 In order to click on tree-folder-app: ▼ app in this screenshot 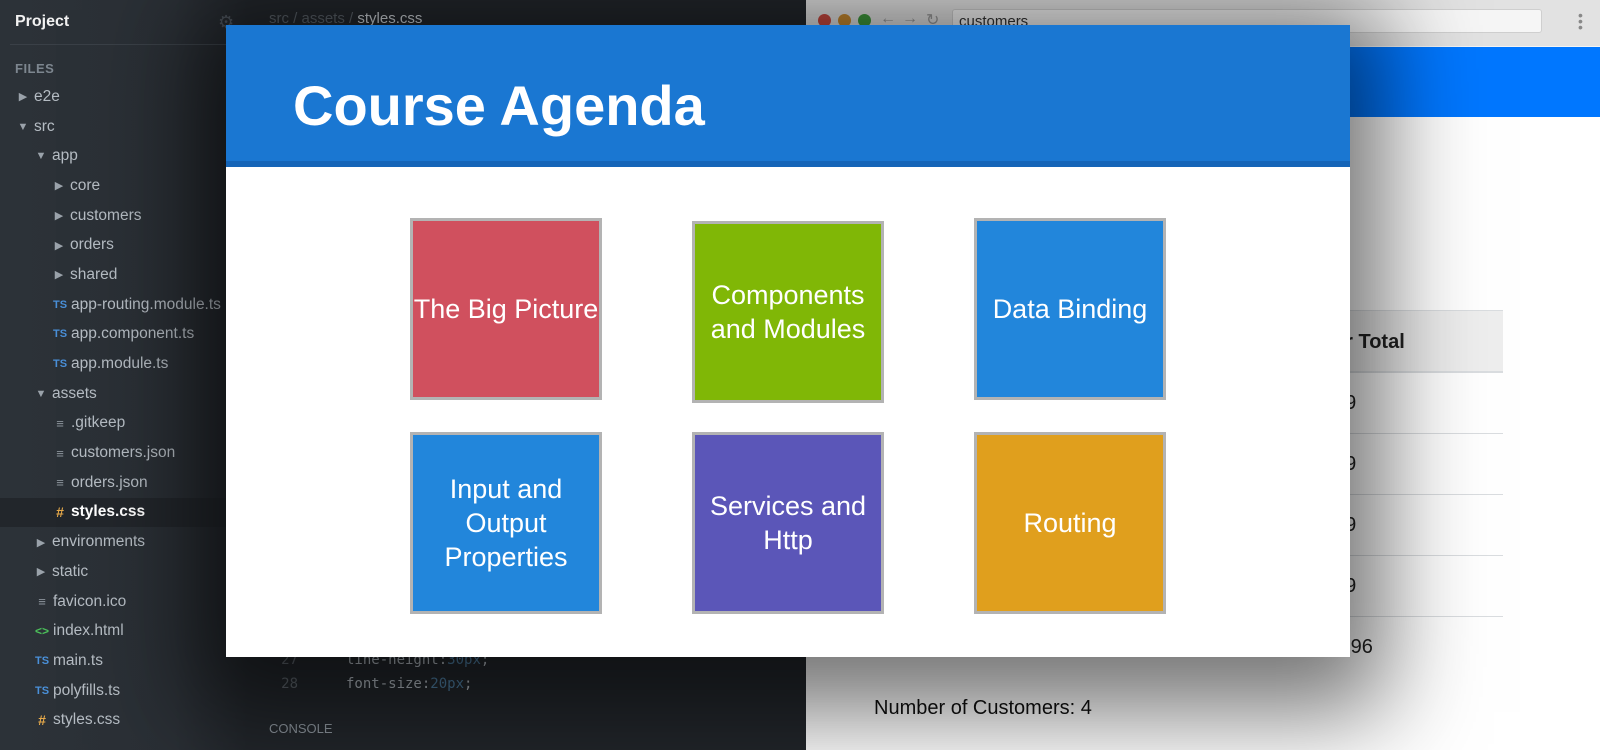, I will do `click(124, 156)`.